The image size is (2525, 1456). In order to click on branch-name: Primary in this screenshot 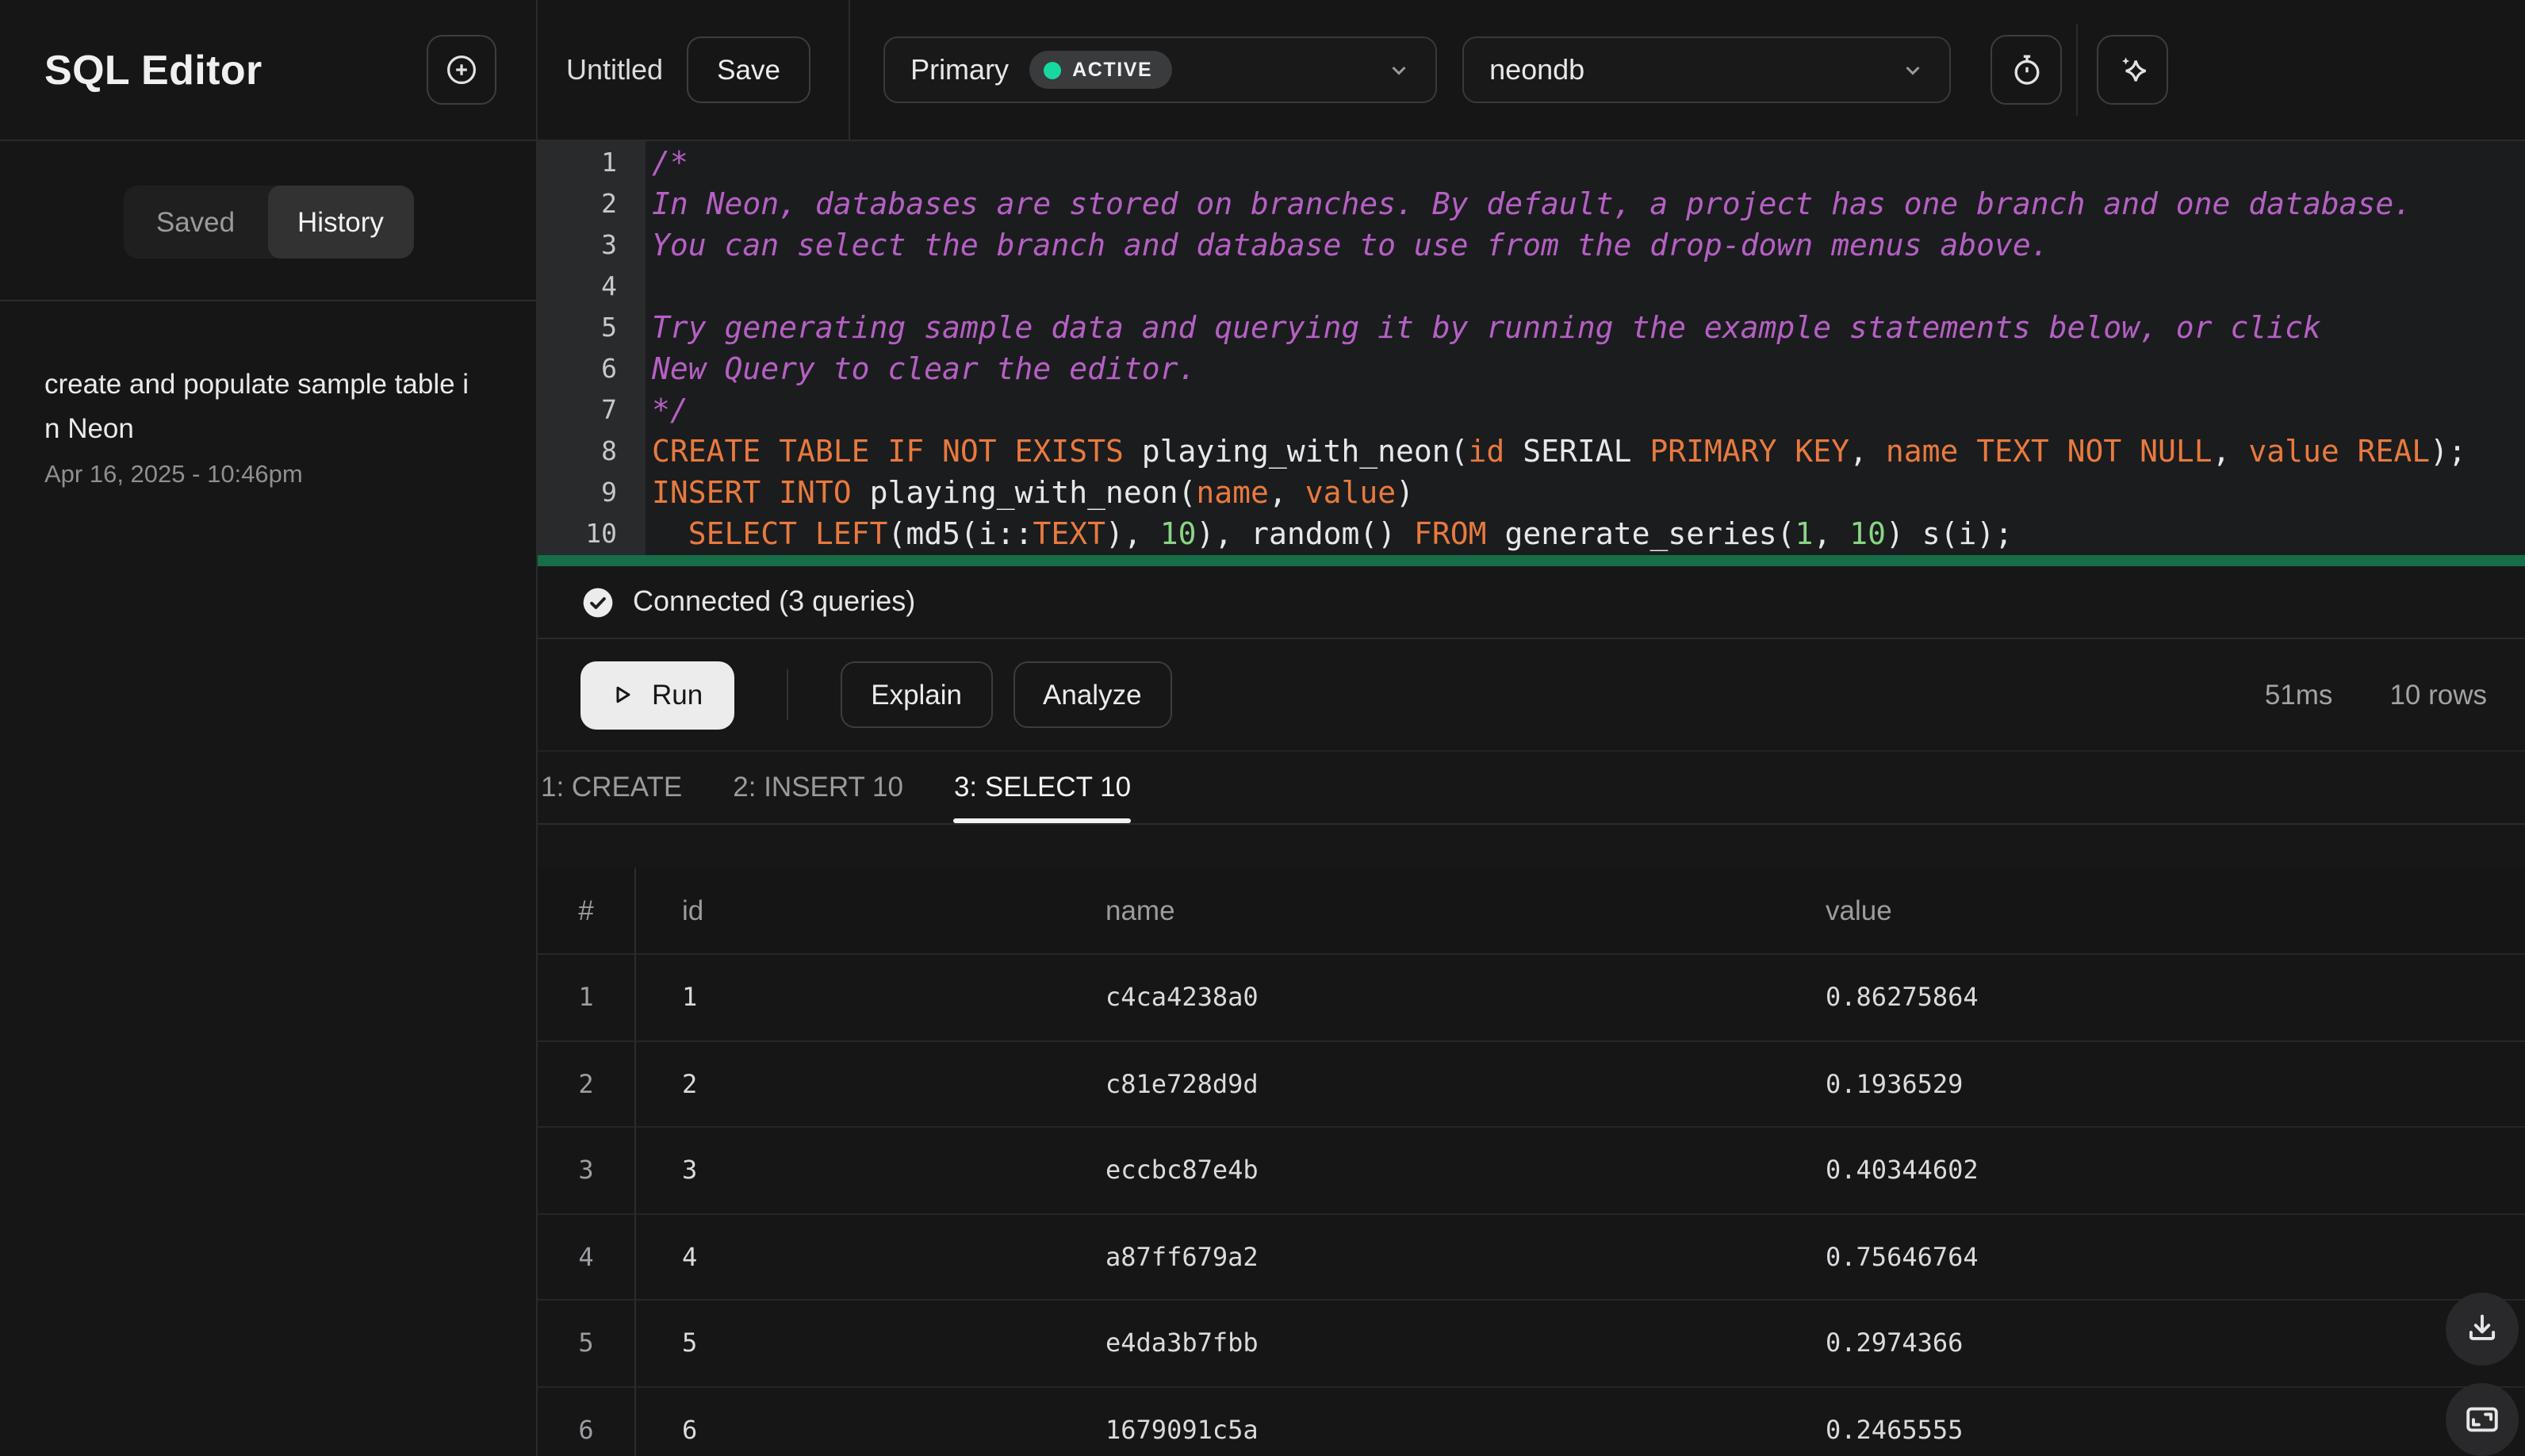, I will do `click(960, 69)`.